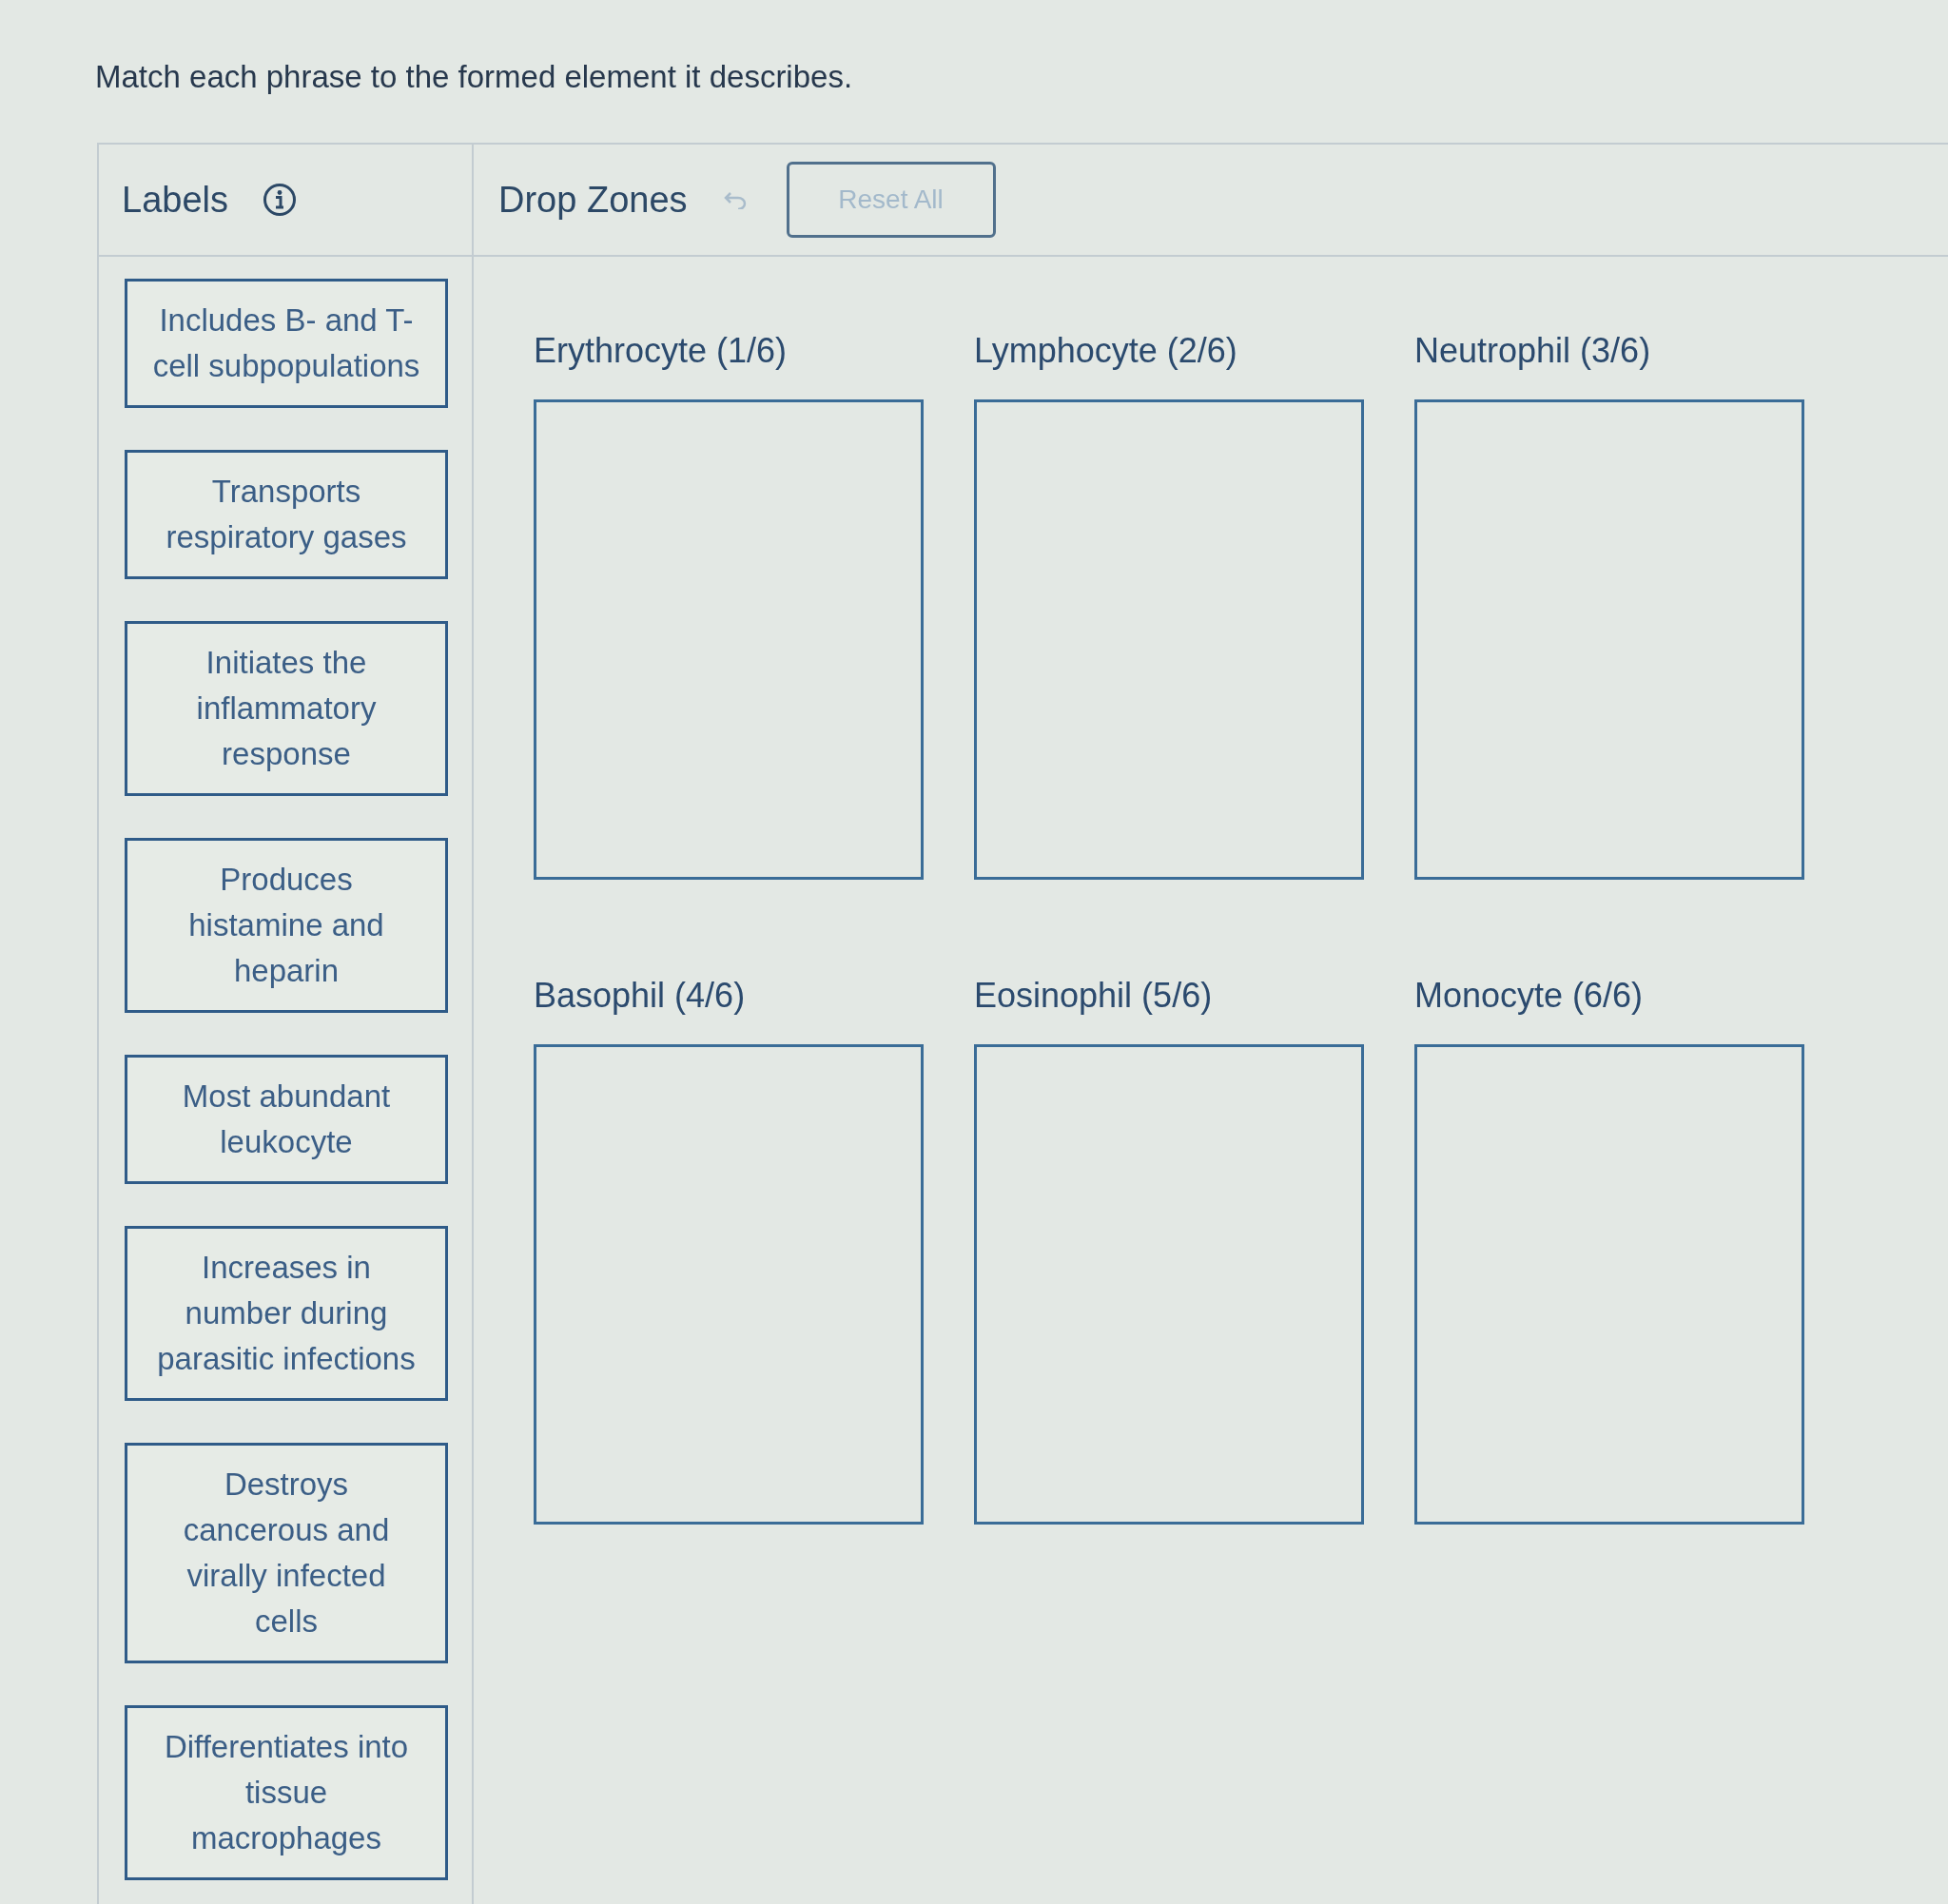 The image size is (1948, 1904). Describe the element at coordinates (736, 199) in the screenshot. I see `undo-icon` at that location.